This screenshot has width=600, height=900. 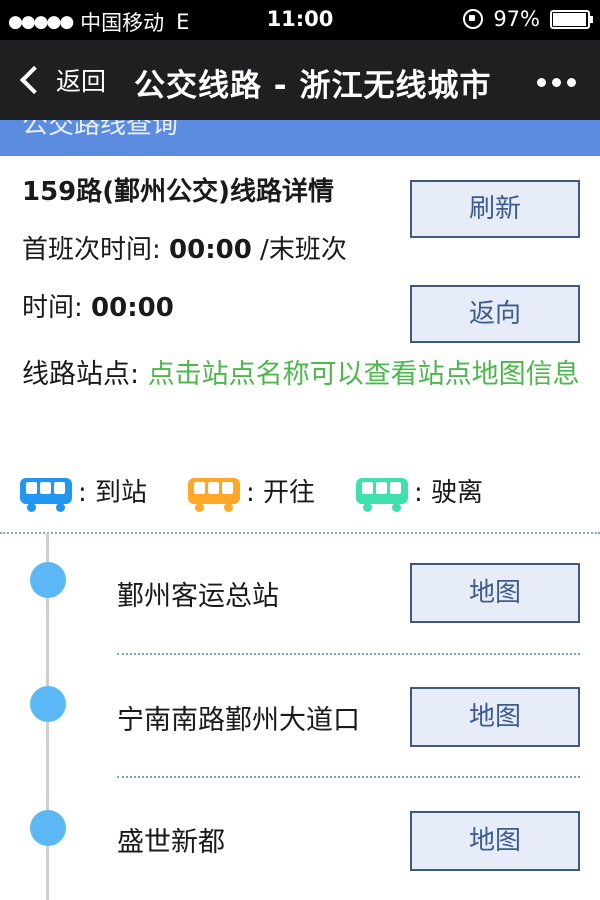 What do you see at coordinates (57, 308) in the screenshot?
I see `last-bus-label: 时间:` at bounding box center [57, 308].